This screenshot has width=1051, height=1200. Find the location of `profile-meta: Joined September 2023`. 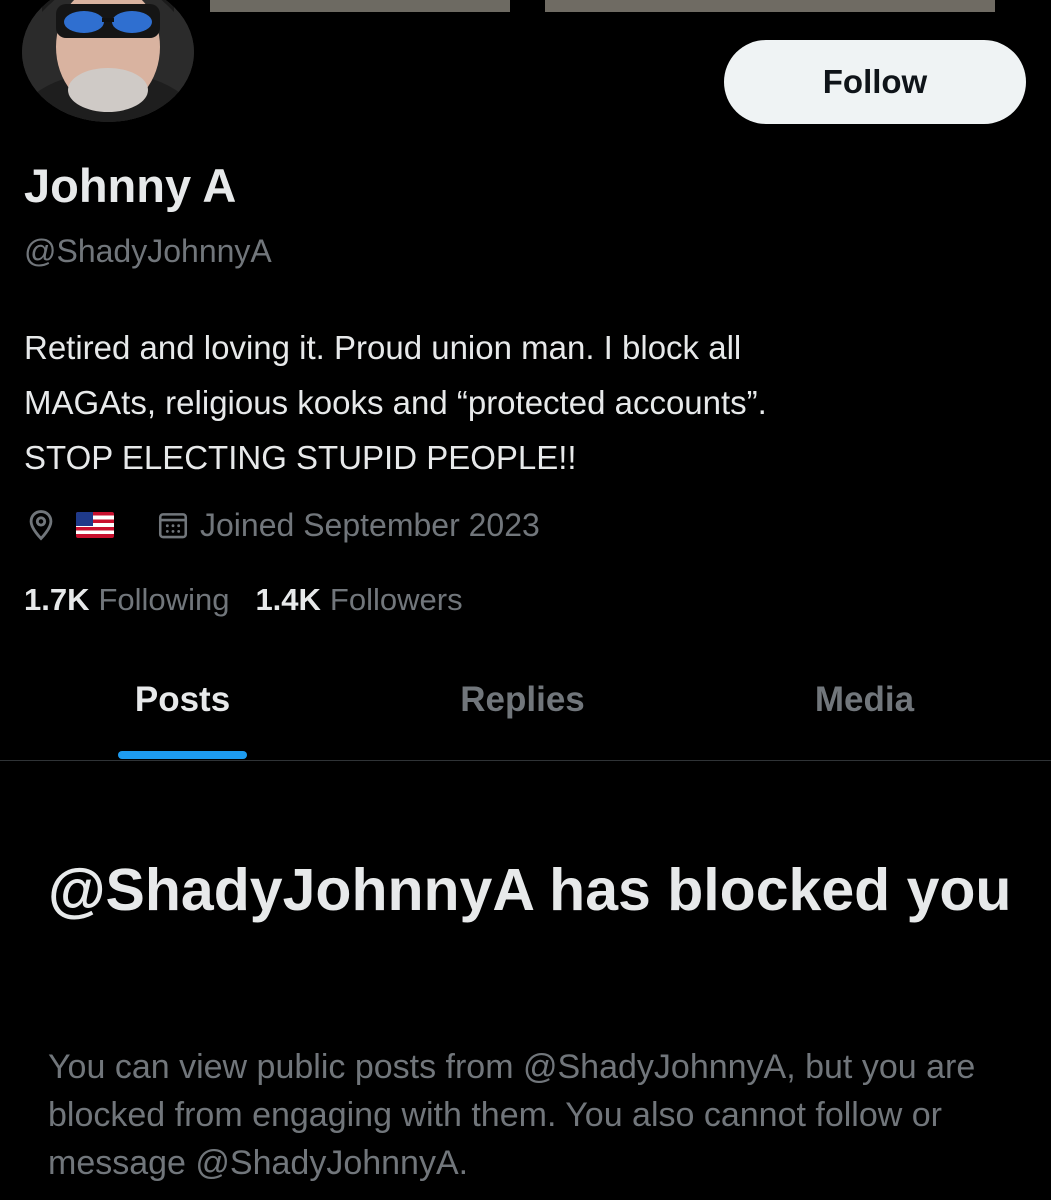

profile-meta: Joined September 2023 is located at coordinates (282, 525).